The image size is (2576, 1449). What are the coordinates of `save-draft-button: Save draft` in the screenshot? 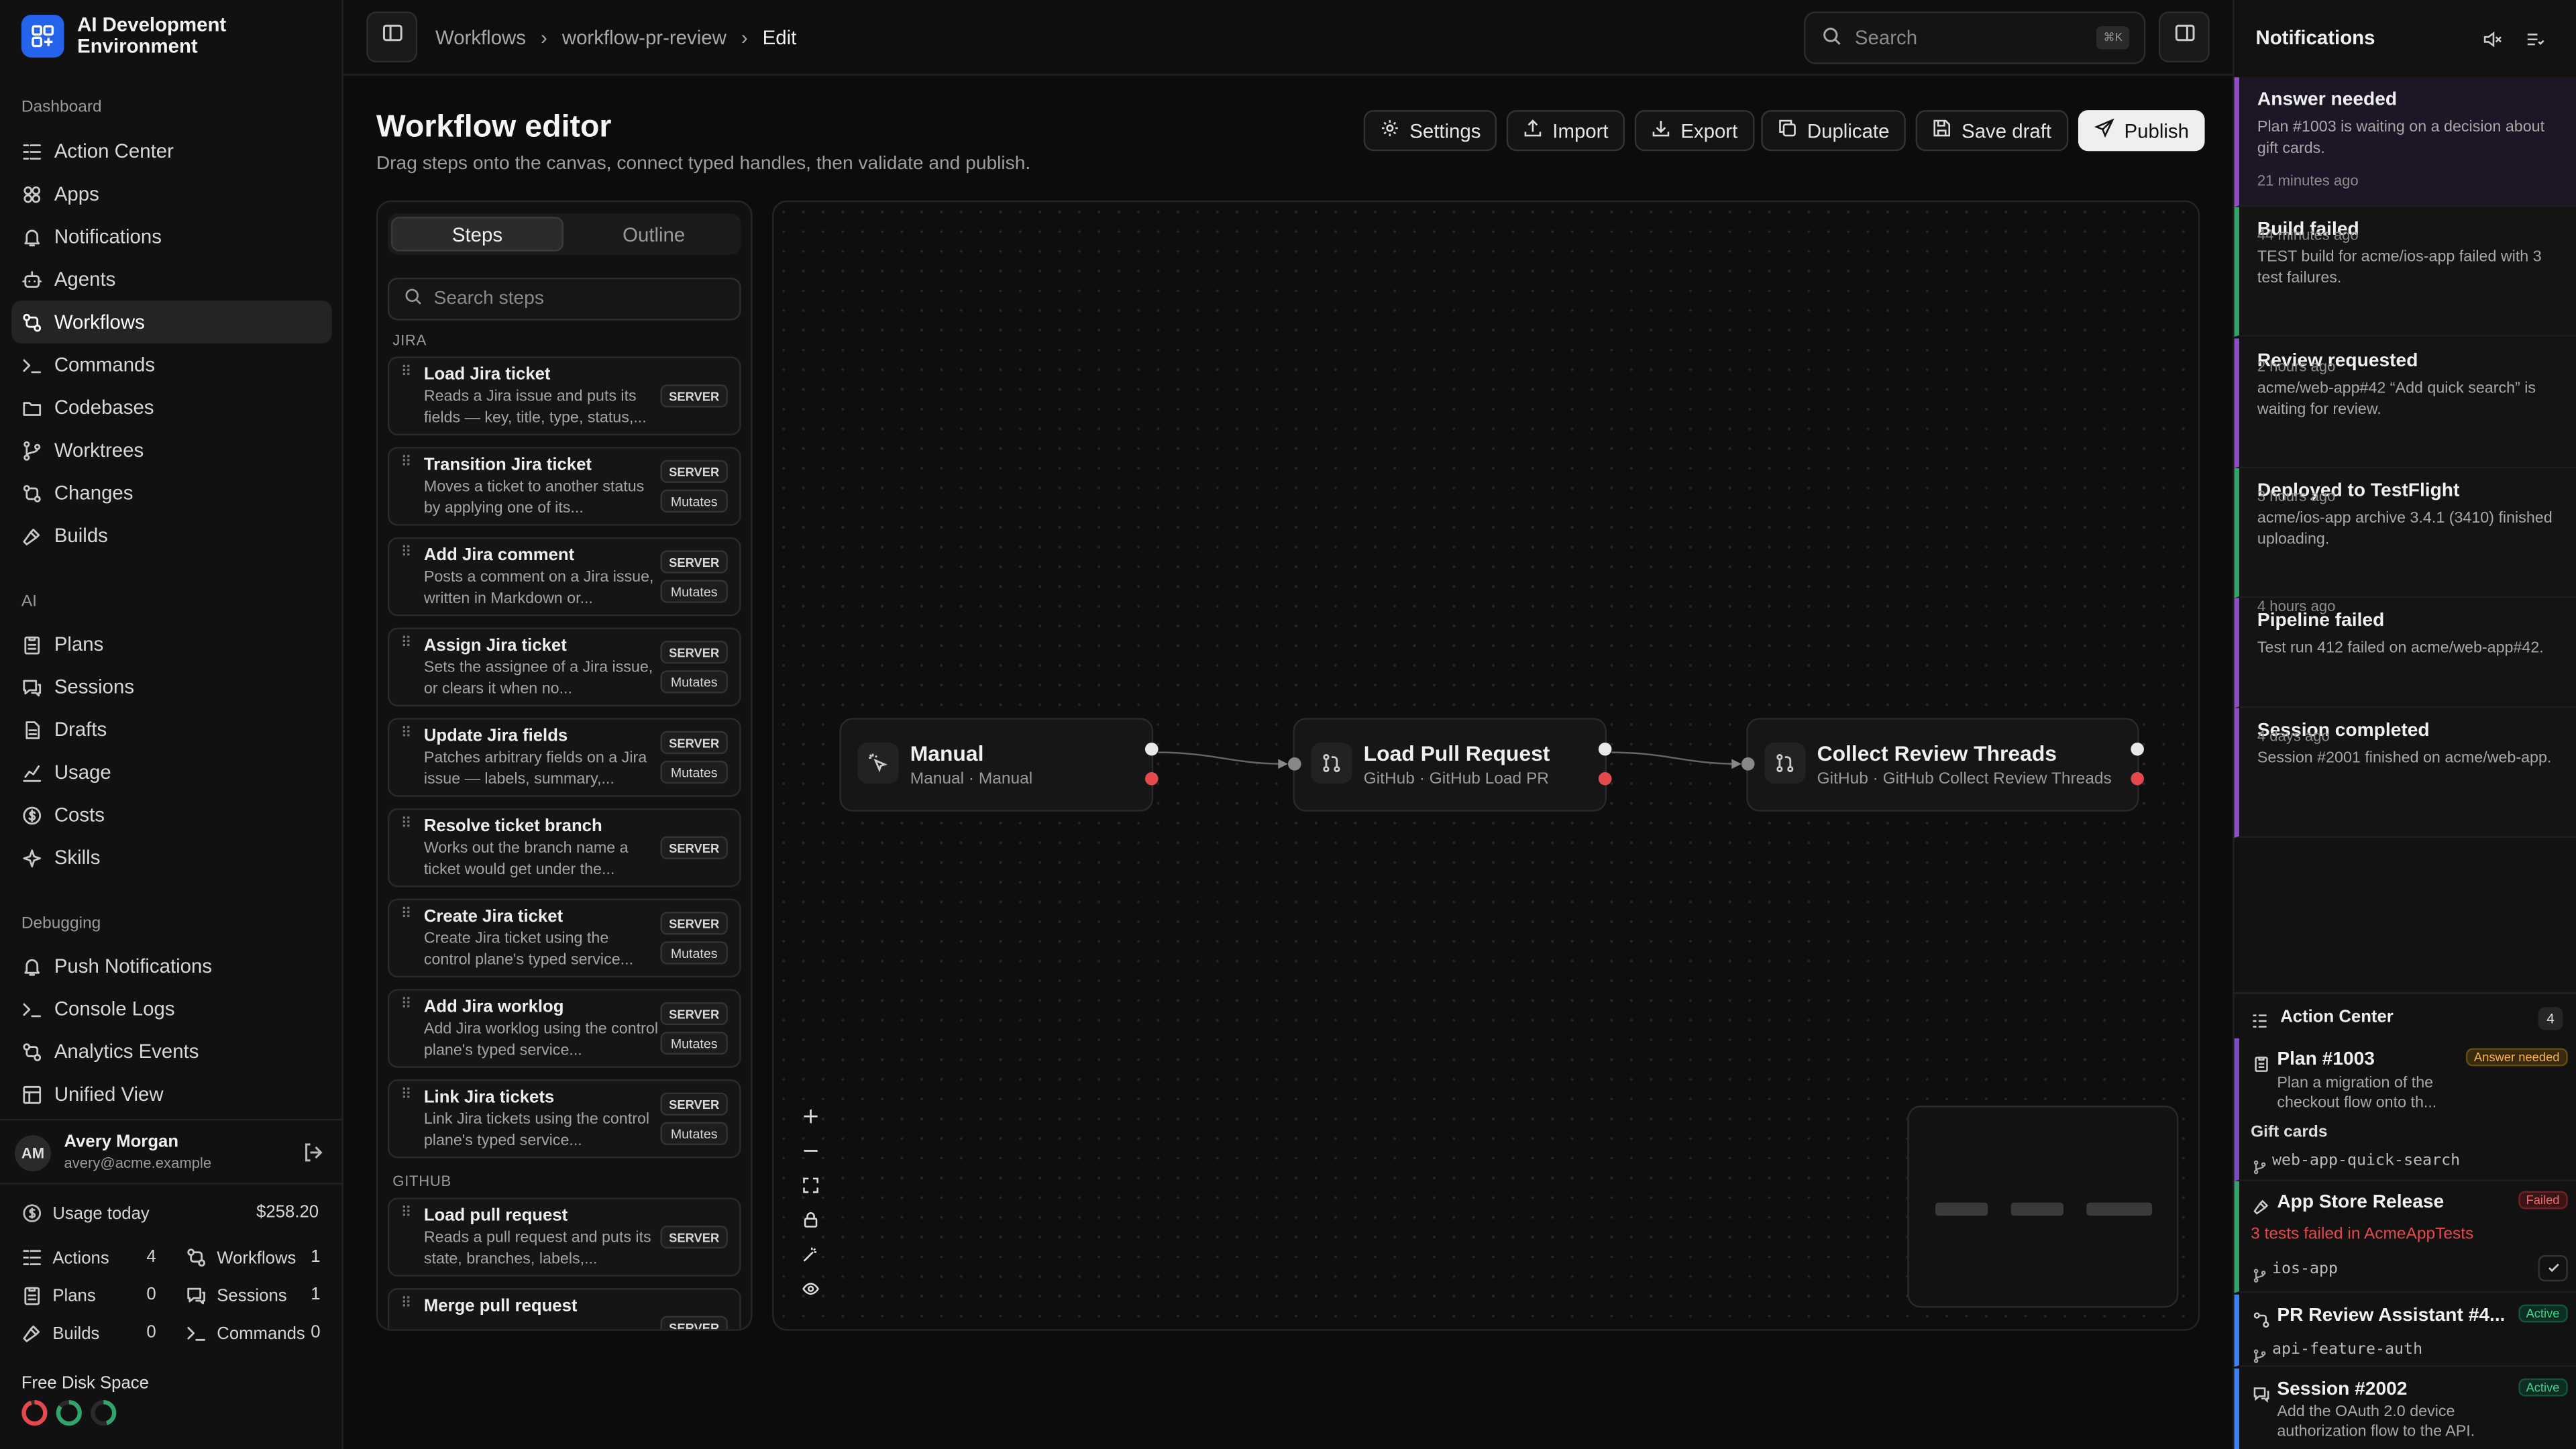 It's located at (1991, 131).